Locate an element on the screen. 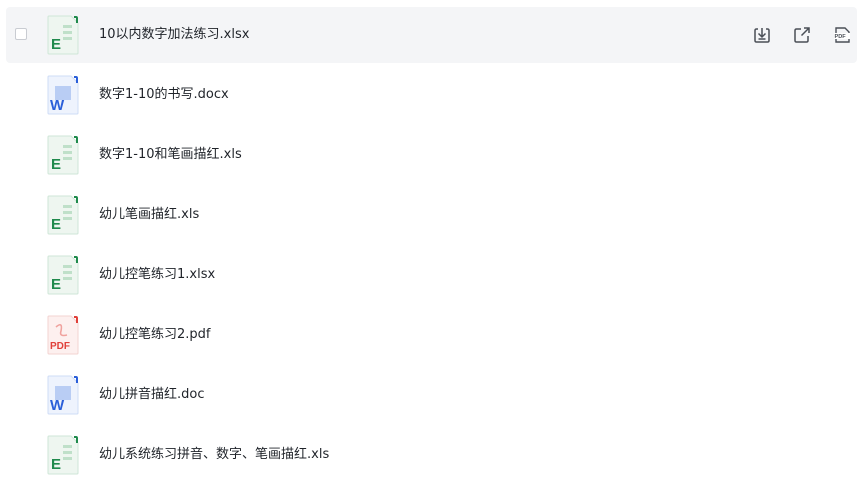 This screenshot has width=858, height=480. file-name: 幼儿系统练习拼音、数字、笔画描红.xls is located at coordinates (214, 455).